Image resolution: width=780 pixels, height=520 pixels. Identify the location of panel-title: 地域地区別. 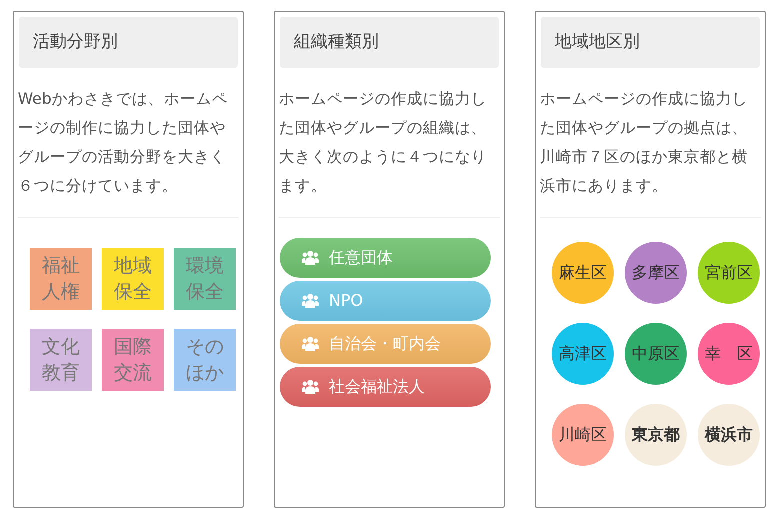
(650, 42).